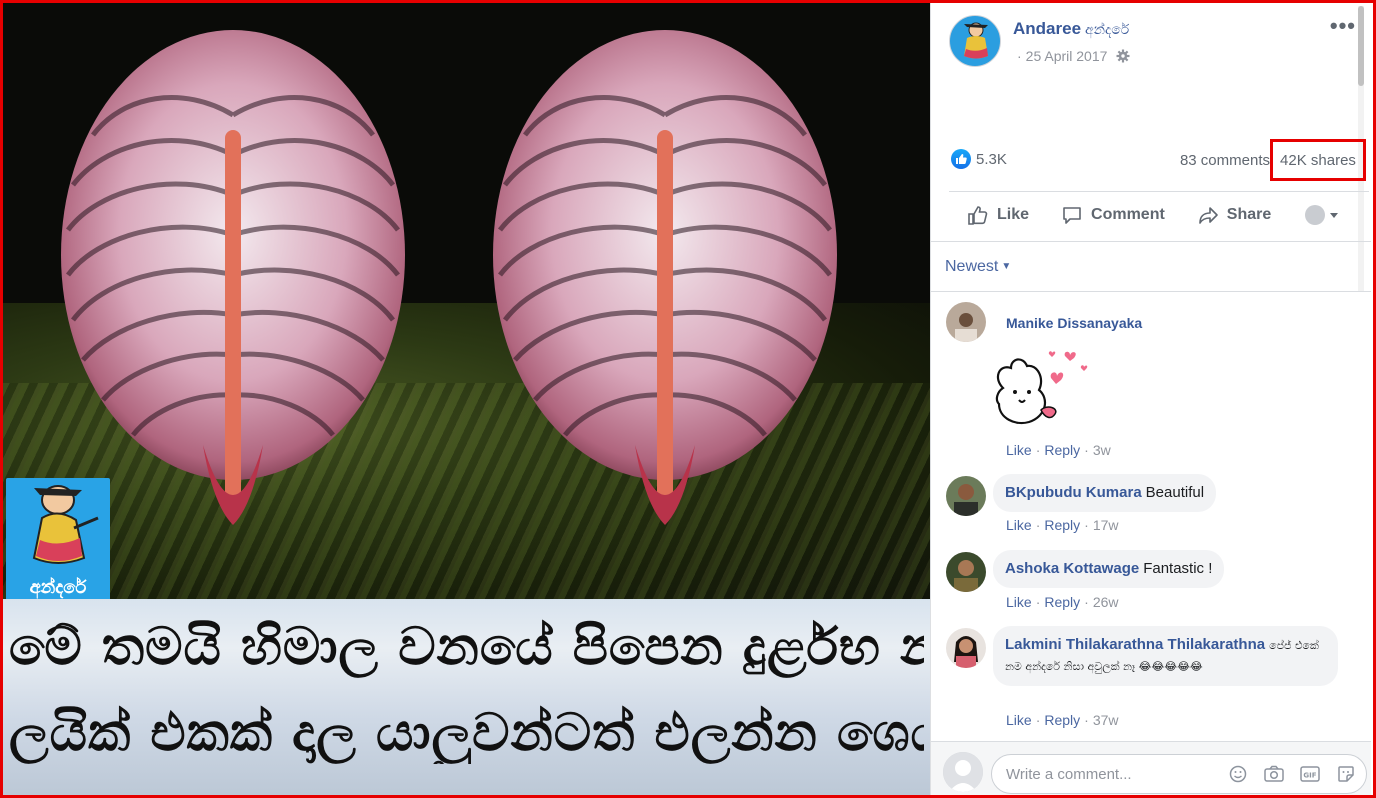 This screenshot has height=798, width=1376. What do you see at coordinates (1074, 323) in the screenshot?
I see `commenter-name: Manike Dissanayaka` at bounding box center [1074, 323].